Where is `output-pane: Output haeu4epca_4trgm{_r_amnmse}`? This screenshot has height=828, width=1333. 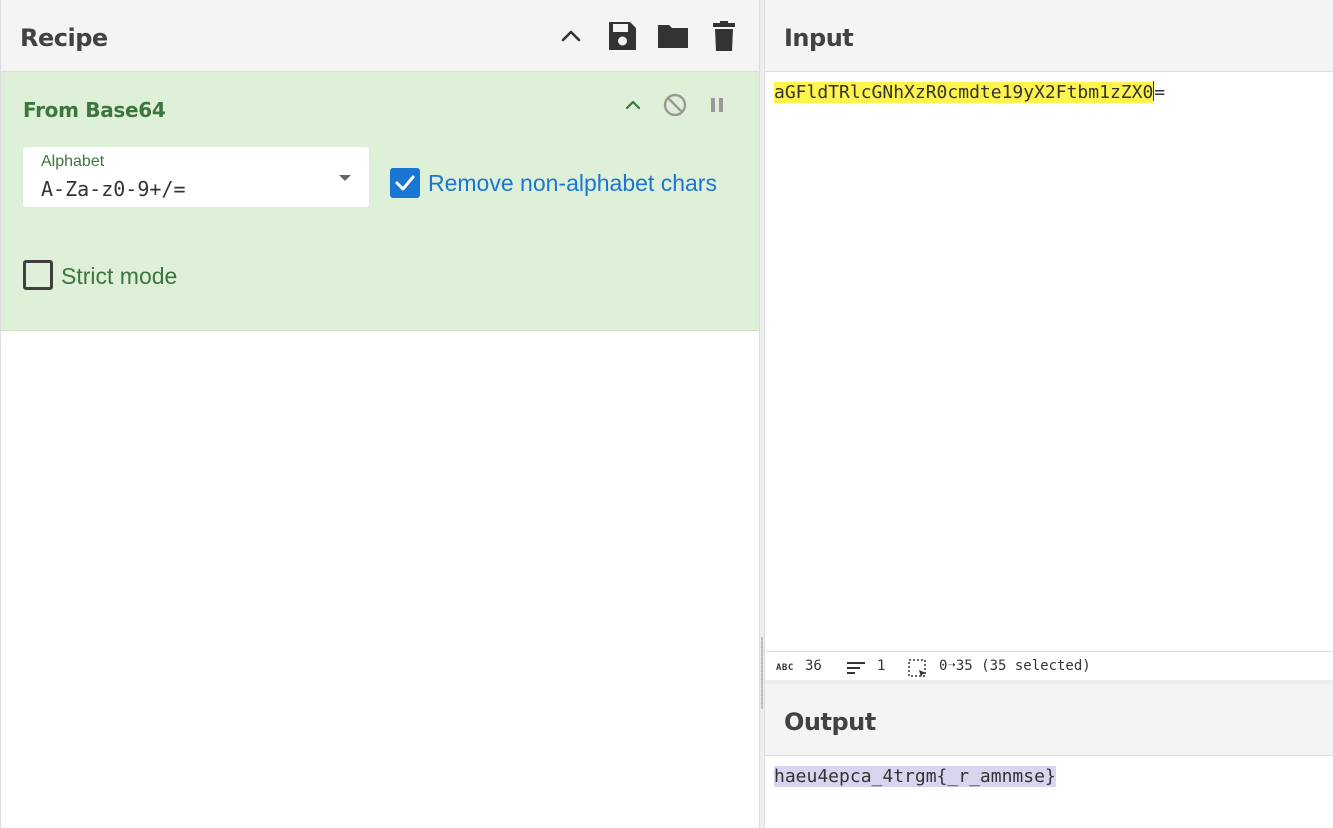
output-pane: Output haeu4epca_4trgm{_r_amnmse} is located at coordinates (1049, 756).